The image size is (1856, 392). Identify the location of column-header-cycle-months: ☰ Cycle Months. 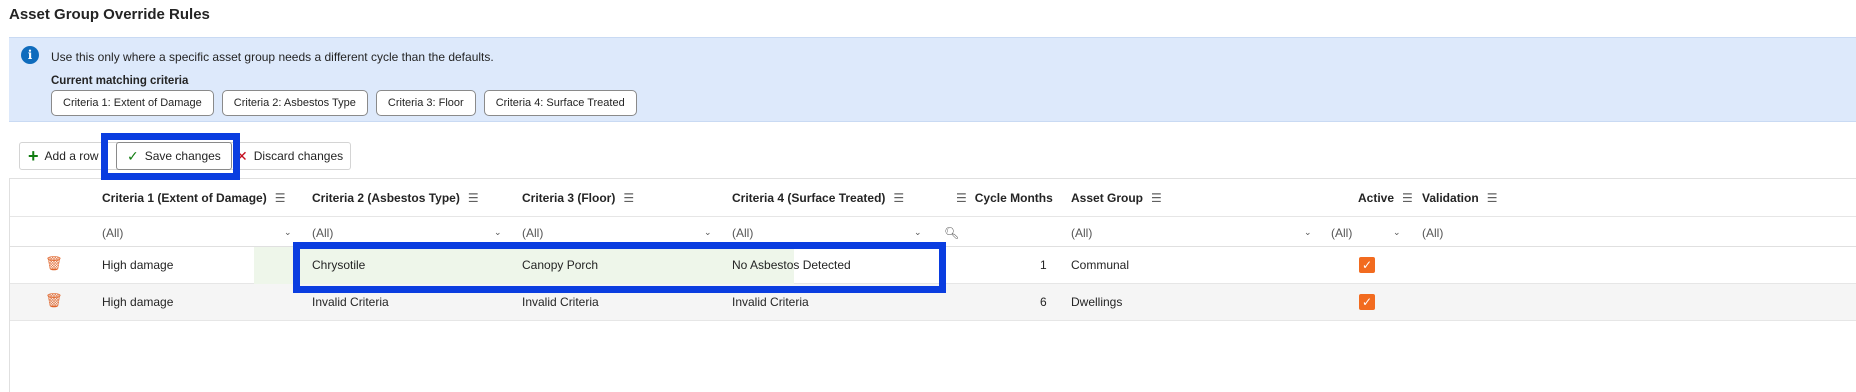
(1004, 198).